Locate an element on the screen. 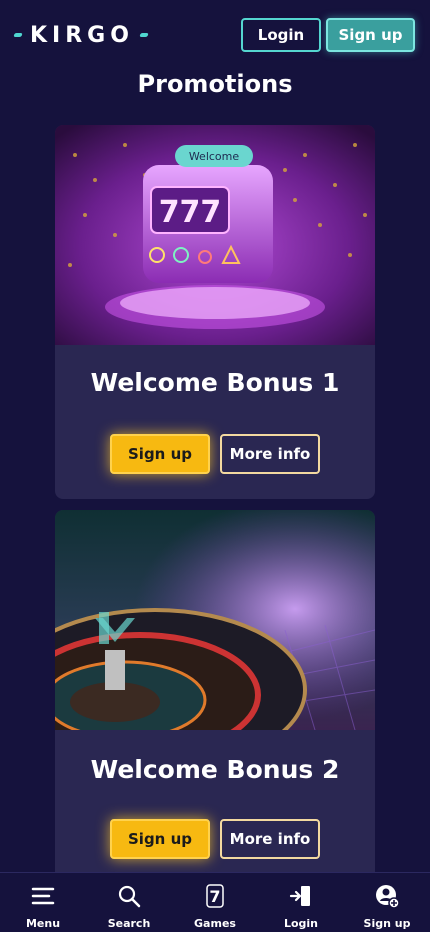 This screenshot has height=932, width=430. login-button: Login is located at coordinates (281, 35).